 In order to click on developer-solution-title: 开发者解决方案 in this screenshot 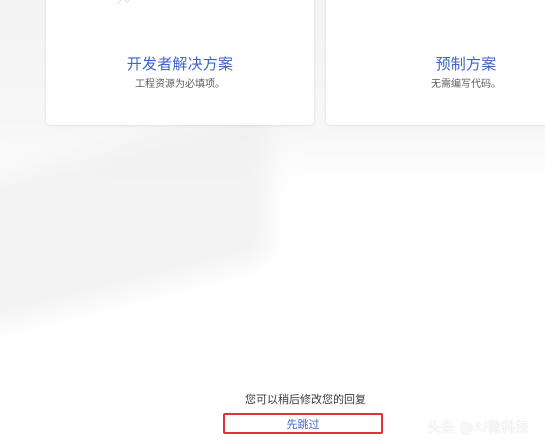, I will do `click(180, 64)`.